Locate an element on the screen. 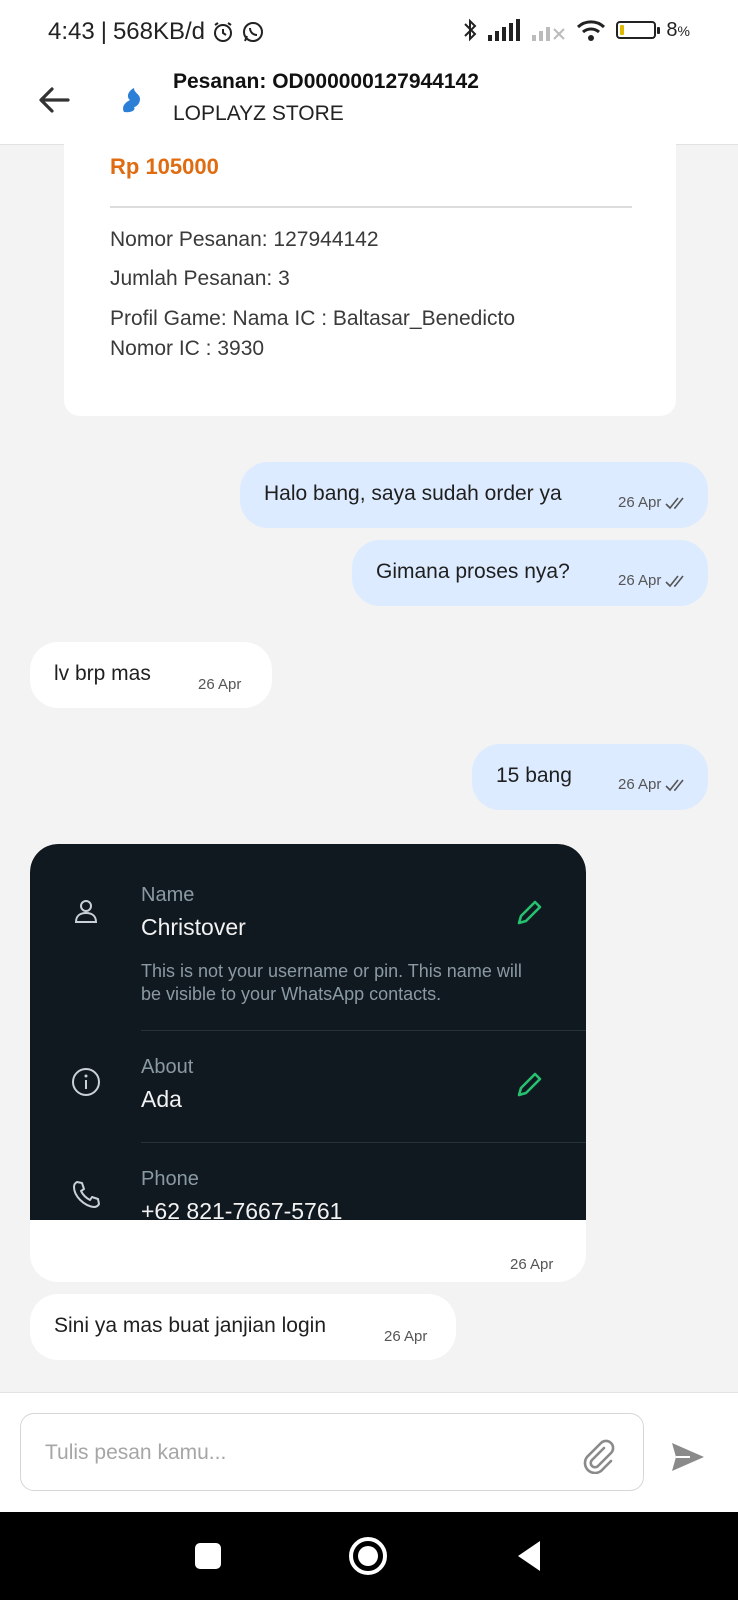 Image resolution: width=738 pixels, height=1600 pixels. message-composer-bar is located at coordinates (369, 1452).